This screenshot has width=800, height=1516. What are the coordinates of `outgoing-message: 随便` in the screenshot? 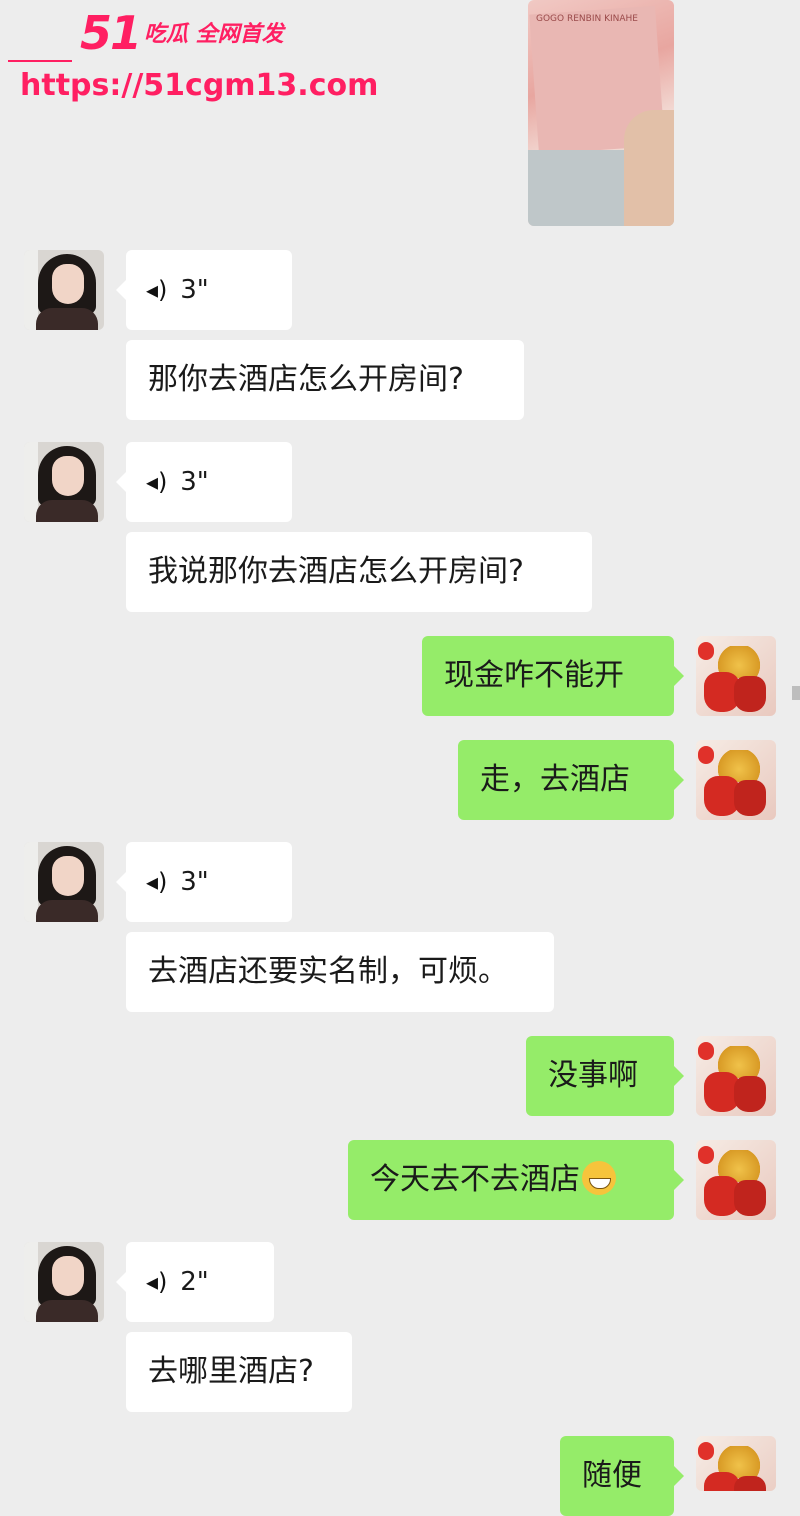 It's located at (622, 1476).